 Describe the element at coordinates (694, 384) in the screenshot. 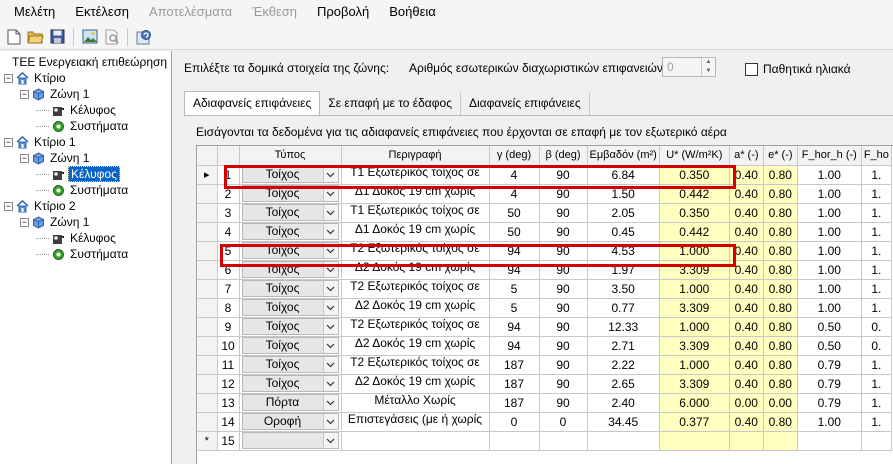

I see `u-cell: 3.309` at that location.